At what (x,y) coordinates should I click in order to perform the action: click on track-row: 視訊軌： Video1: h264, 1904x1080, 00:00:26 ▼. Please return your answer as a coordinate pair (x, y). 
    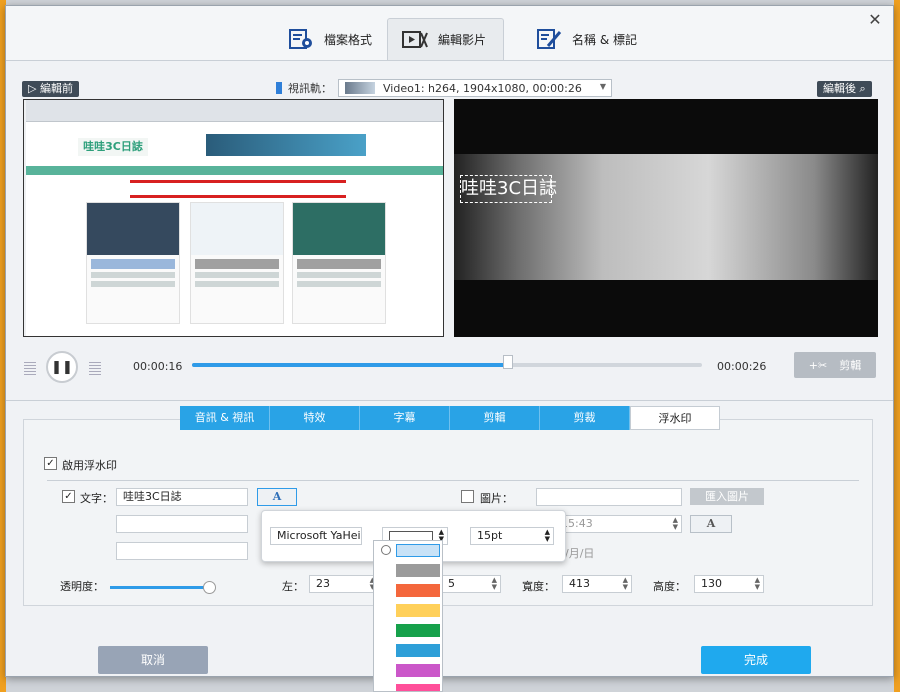
    Looking at the image, I should click on (444, 88).